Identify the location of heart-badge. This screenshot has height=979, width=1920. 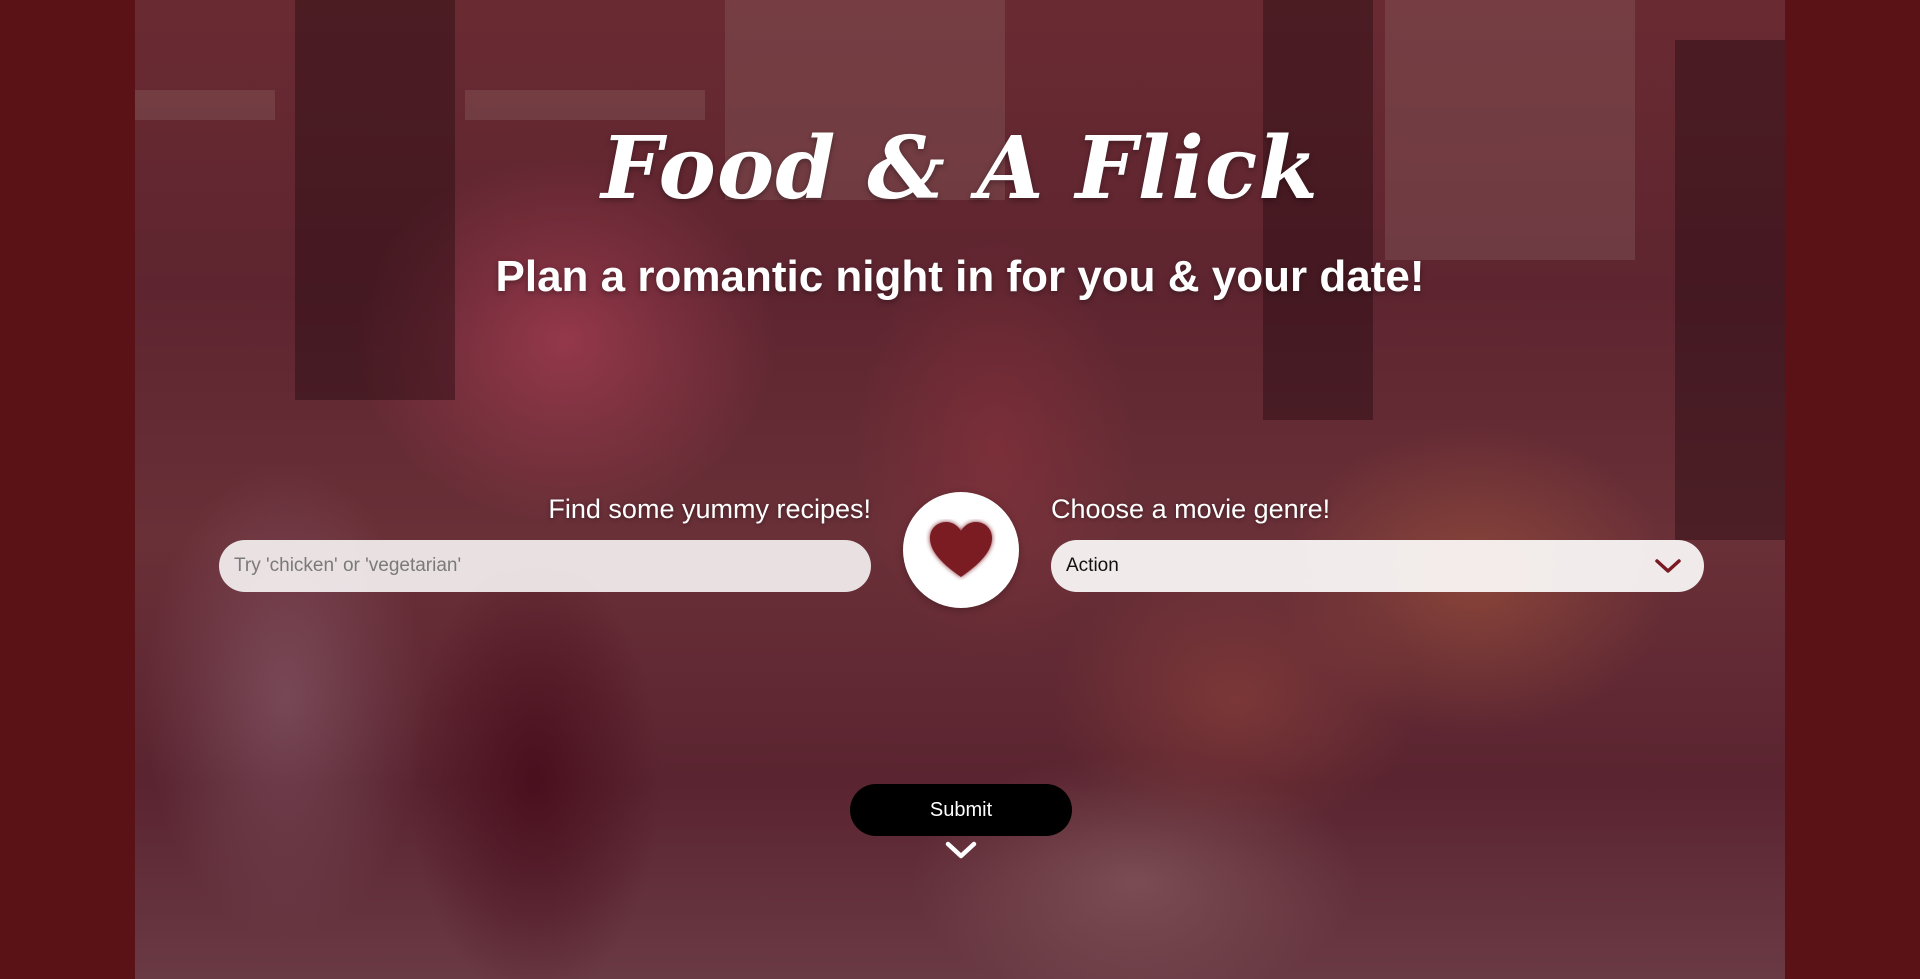
(961, 550).